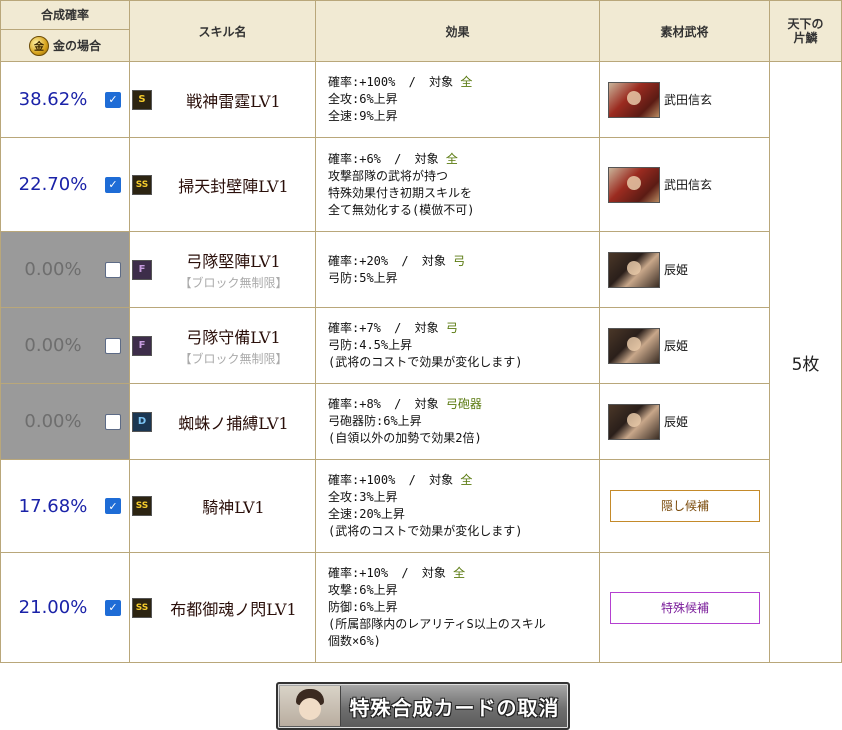 This screenshot has height=730, width=842. What do you see at coordinates (366, 514) in the screenshot?
I see `effect-line: 全速:20%上昇` at bounding box center [366, 514].